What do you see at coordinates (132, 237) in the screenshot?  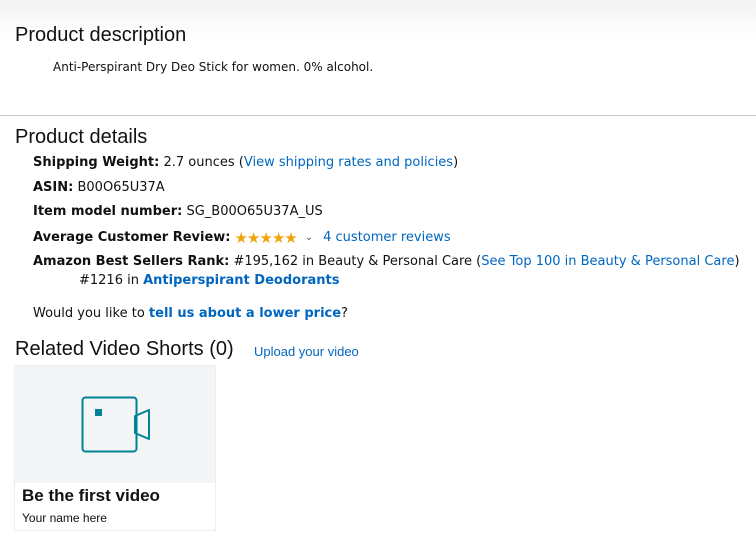 I see `customer-review-label: Average Customer Review:` at bounding box center [132, 237].